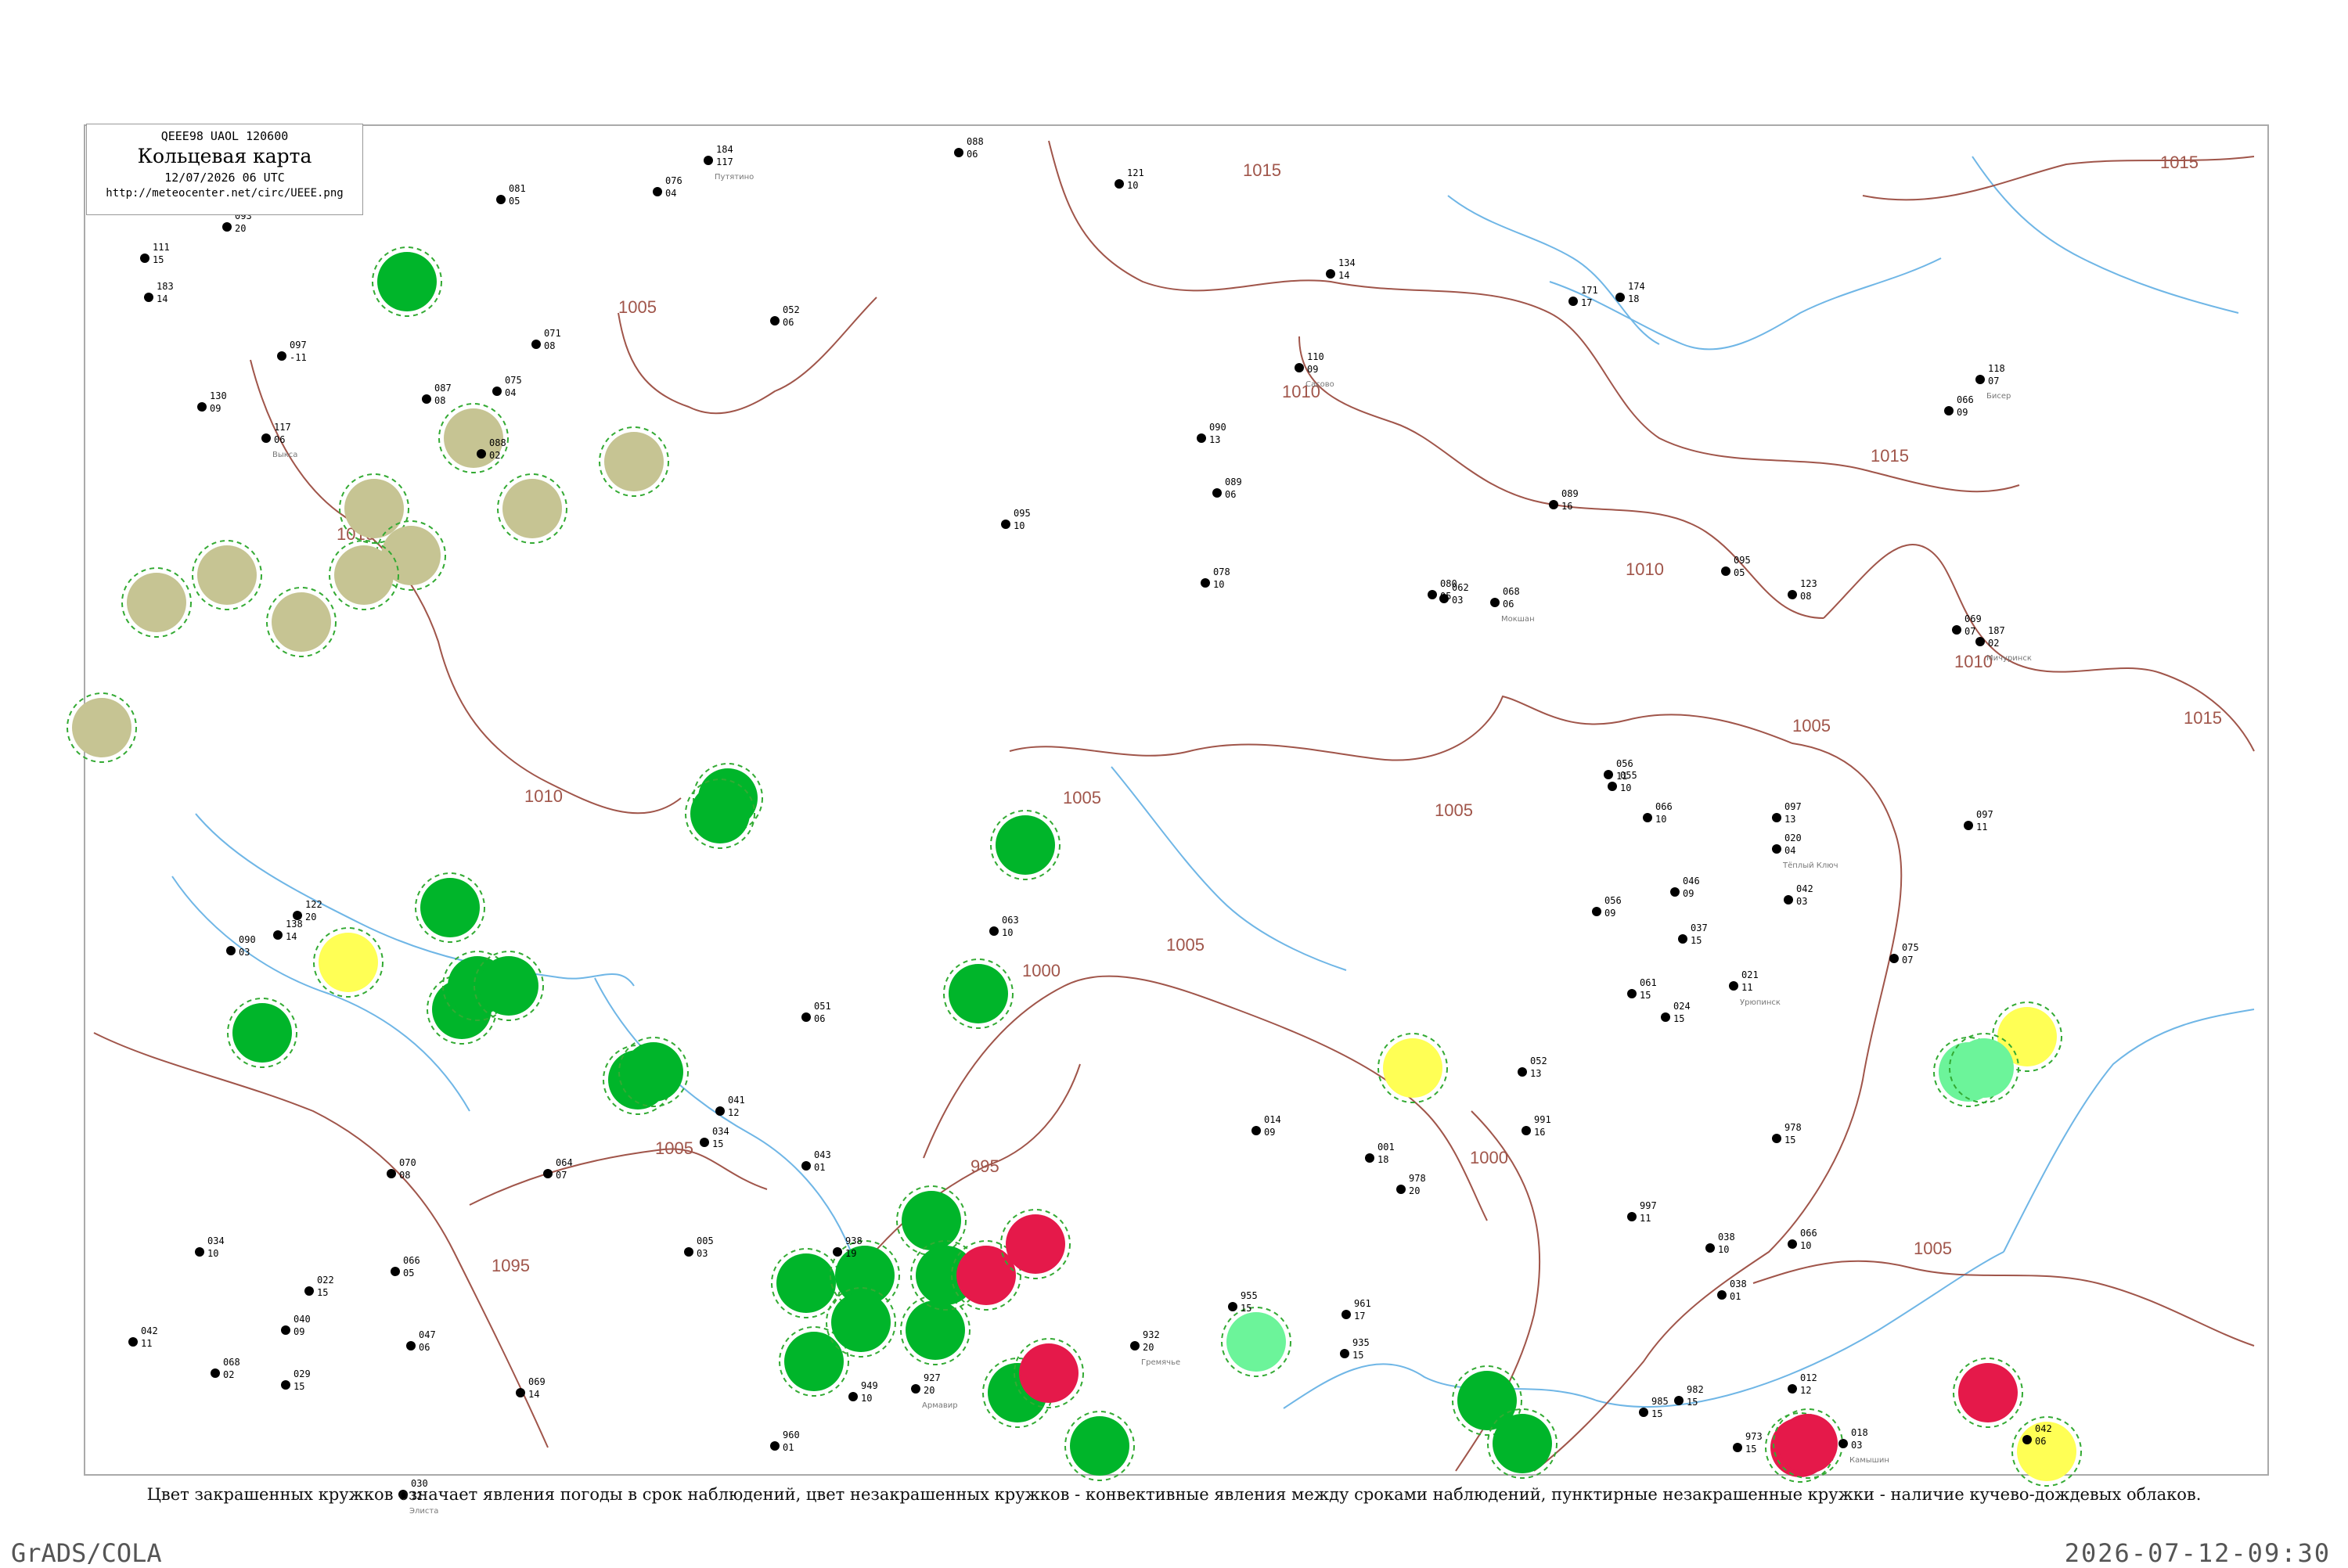 This screenshot has width=2348, height=1568. I want to click on pressure-value: 184, so click(724, 149).